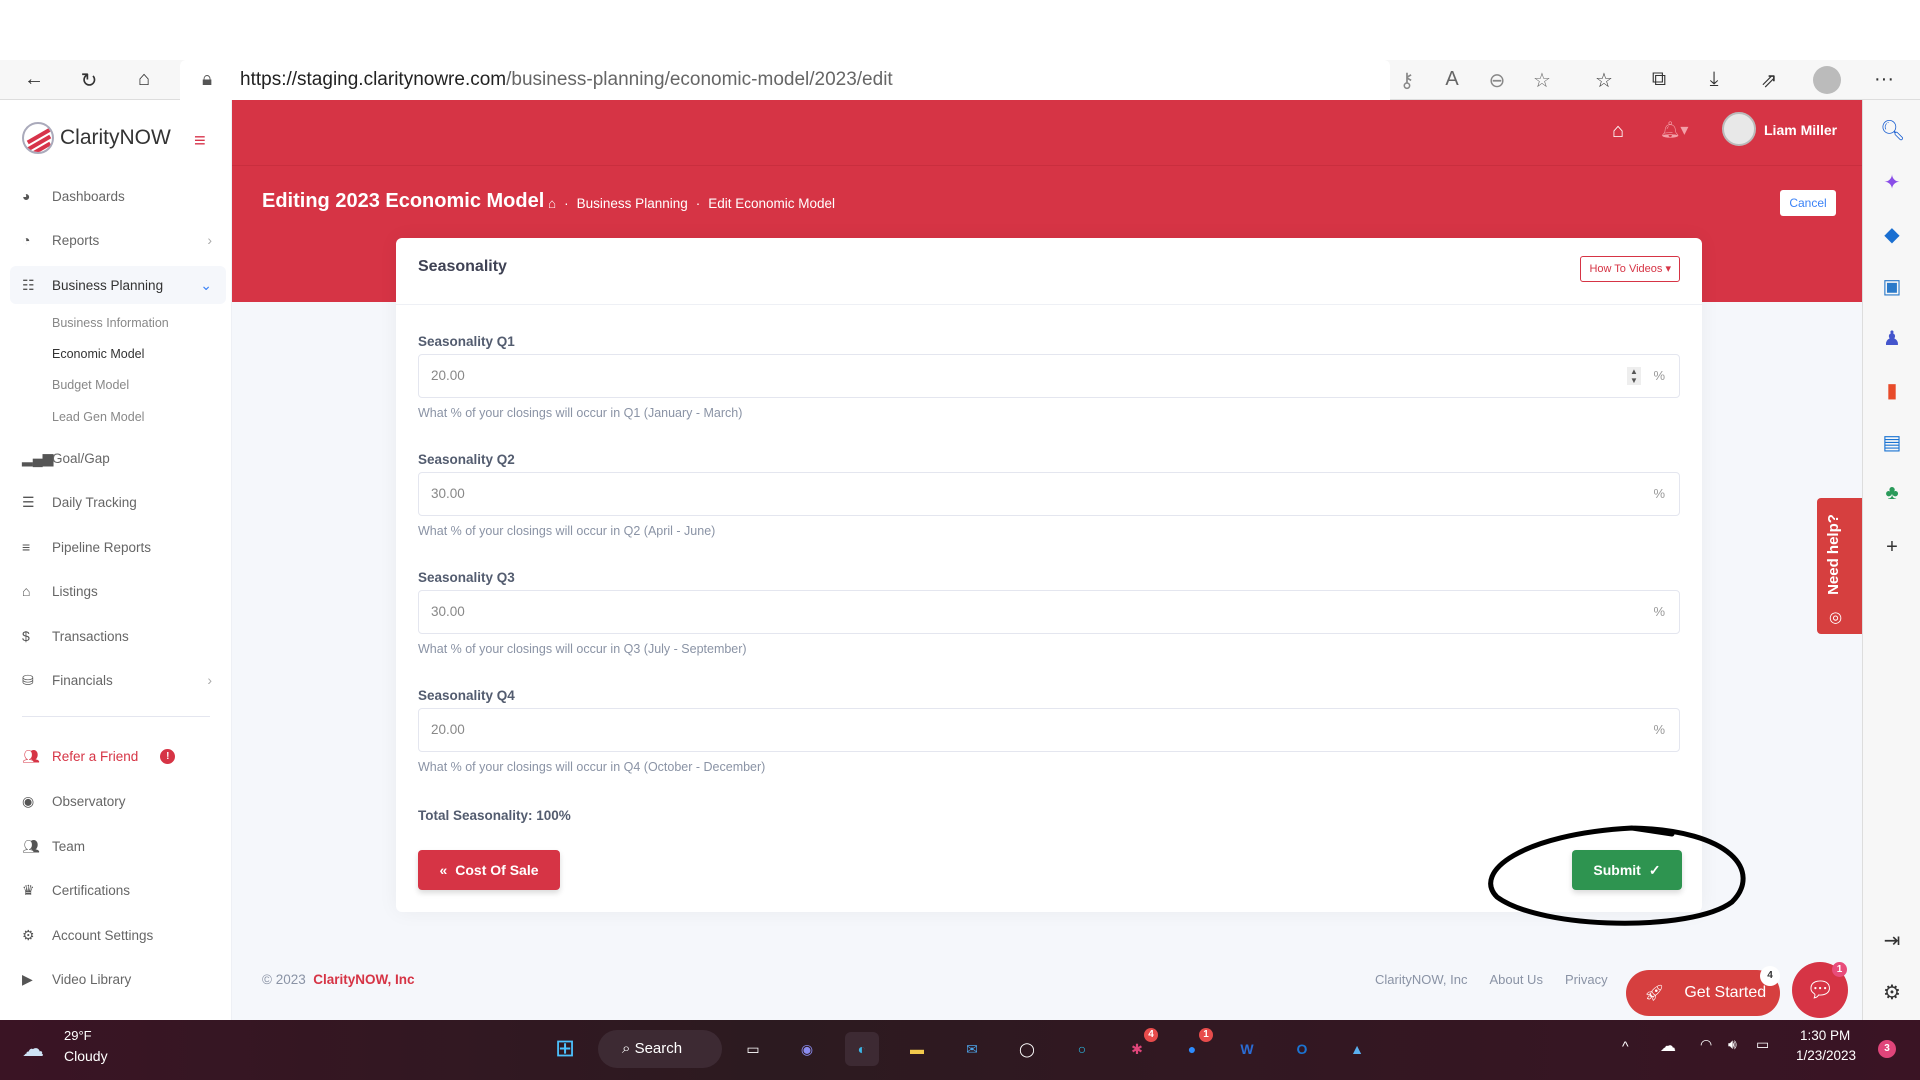  Describe the element at coordinates (660, 1049) in the screenshot. I see `taskbar-search: ⌕ Search` at that location.